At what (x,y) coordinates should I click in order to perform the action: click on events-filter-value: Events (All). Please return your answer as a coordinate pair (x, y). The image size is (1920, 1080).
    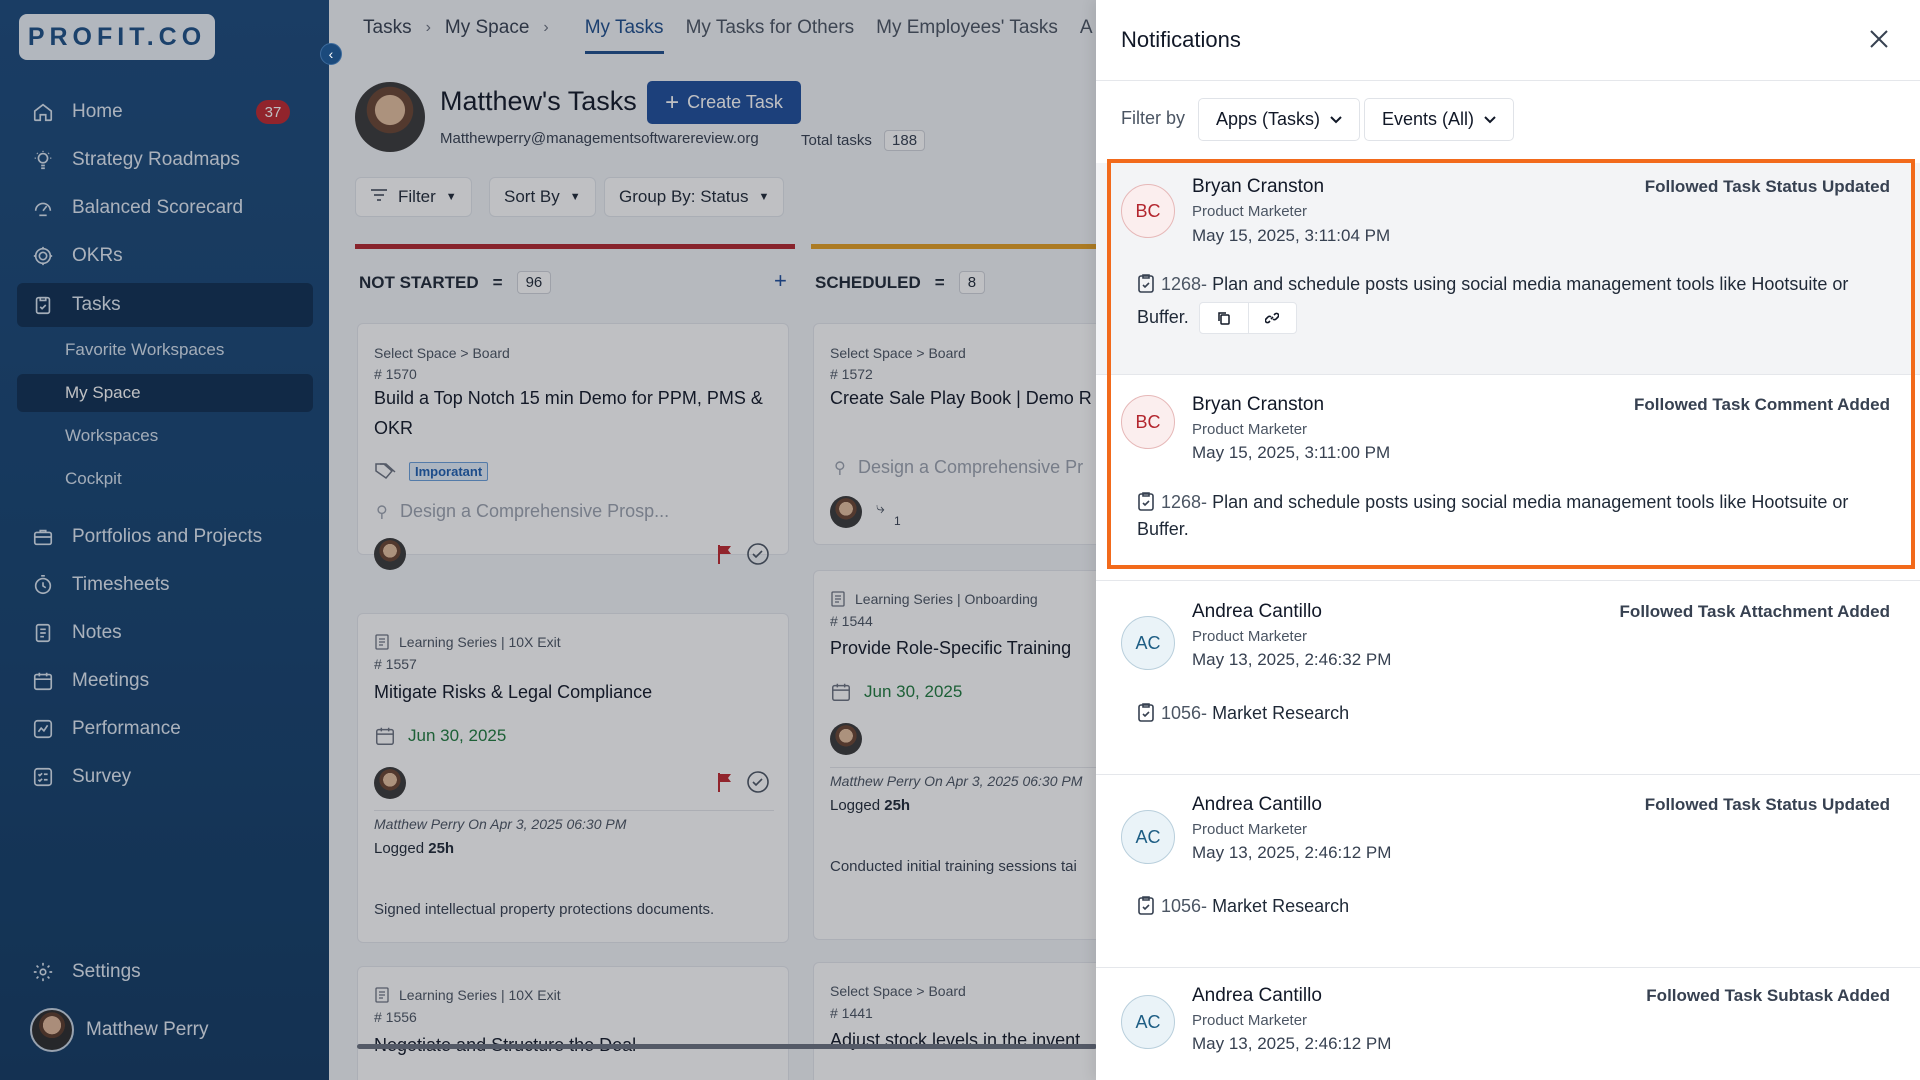
    Looking at the image, I should click on (1428, 119).